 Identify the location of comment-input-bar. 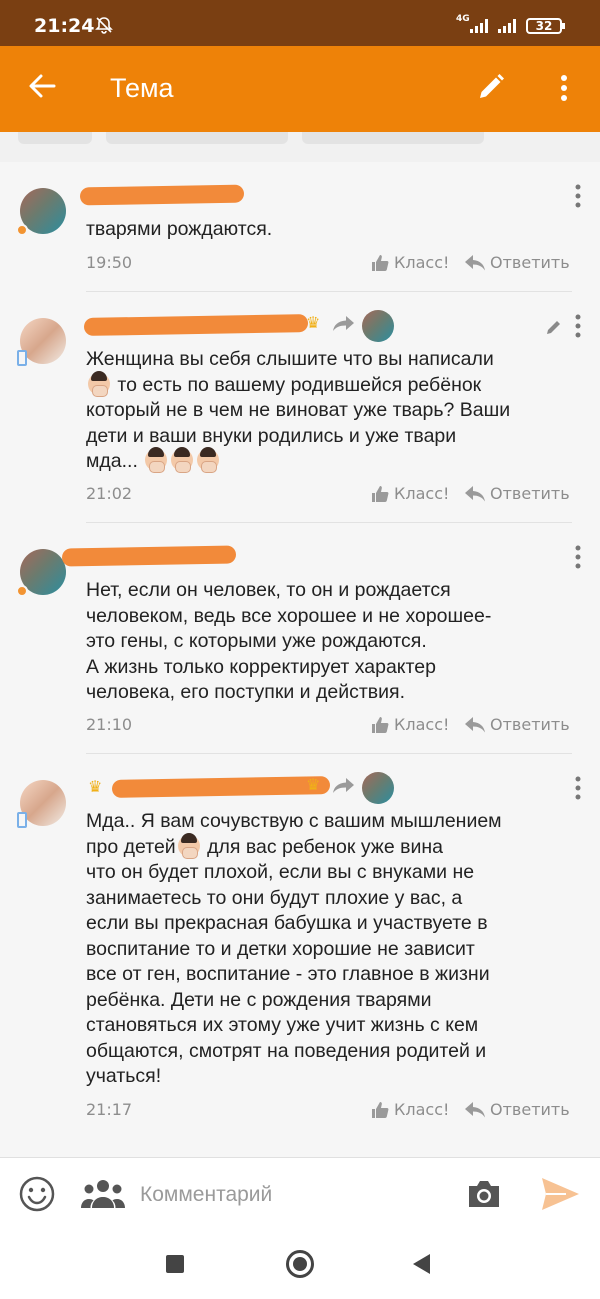
(300, 1193).